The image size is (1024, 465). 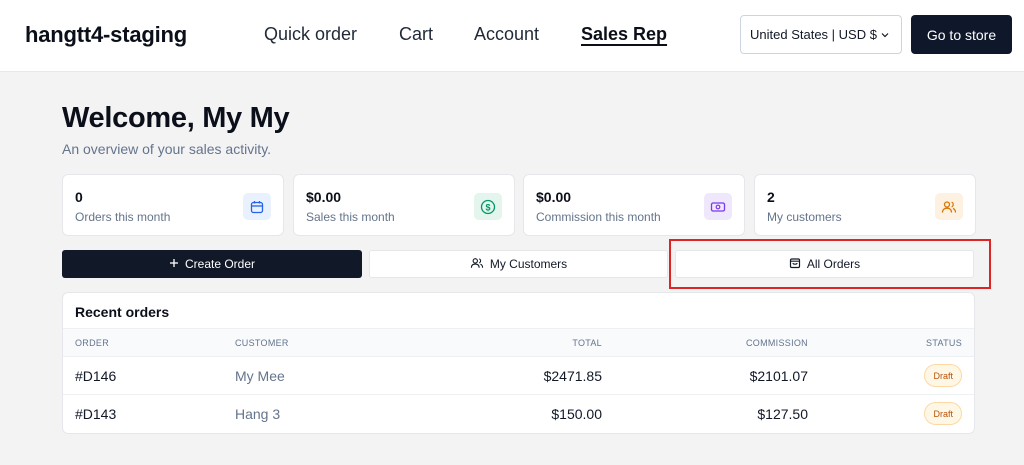 I want to click on recent-orders-title: Recent orders, so click(x=122, y=312).